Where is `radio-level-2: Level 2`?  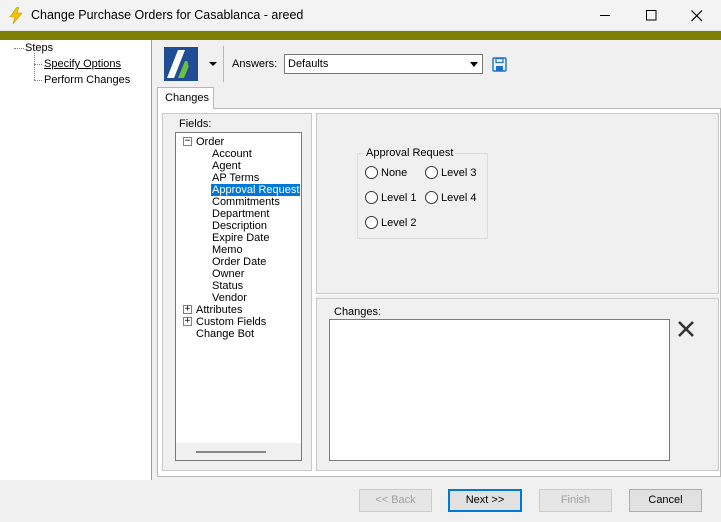
radio-level-2: Level 2 is located at coordinates (390, 222).